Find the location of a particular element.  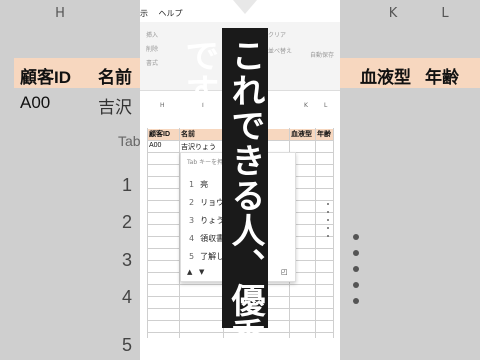

bg-num-5: 5 is located at coordinates (127, 345).